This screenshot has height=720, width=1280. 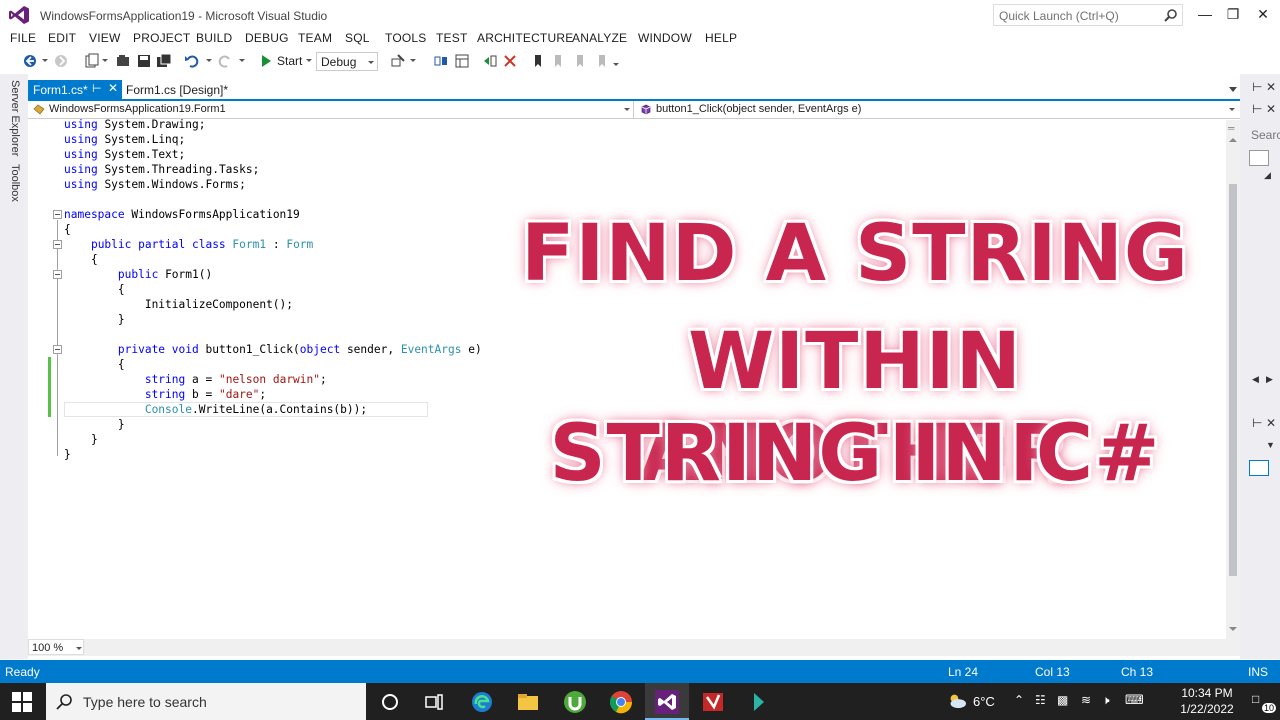 I want to click on menu-help: HELP, so click(x=721, y=38).